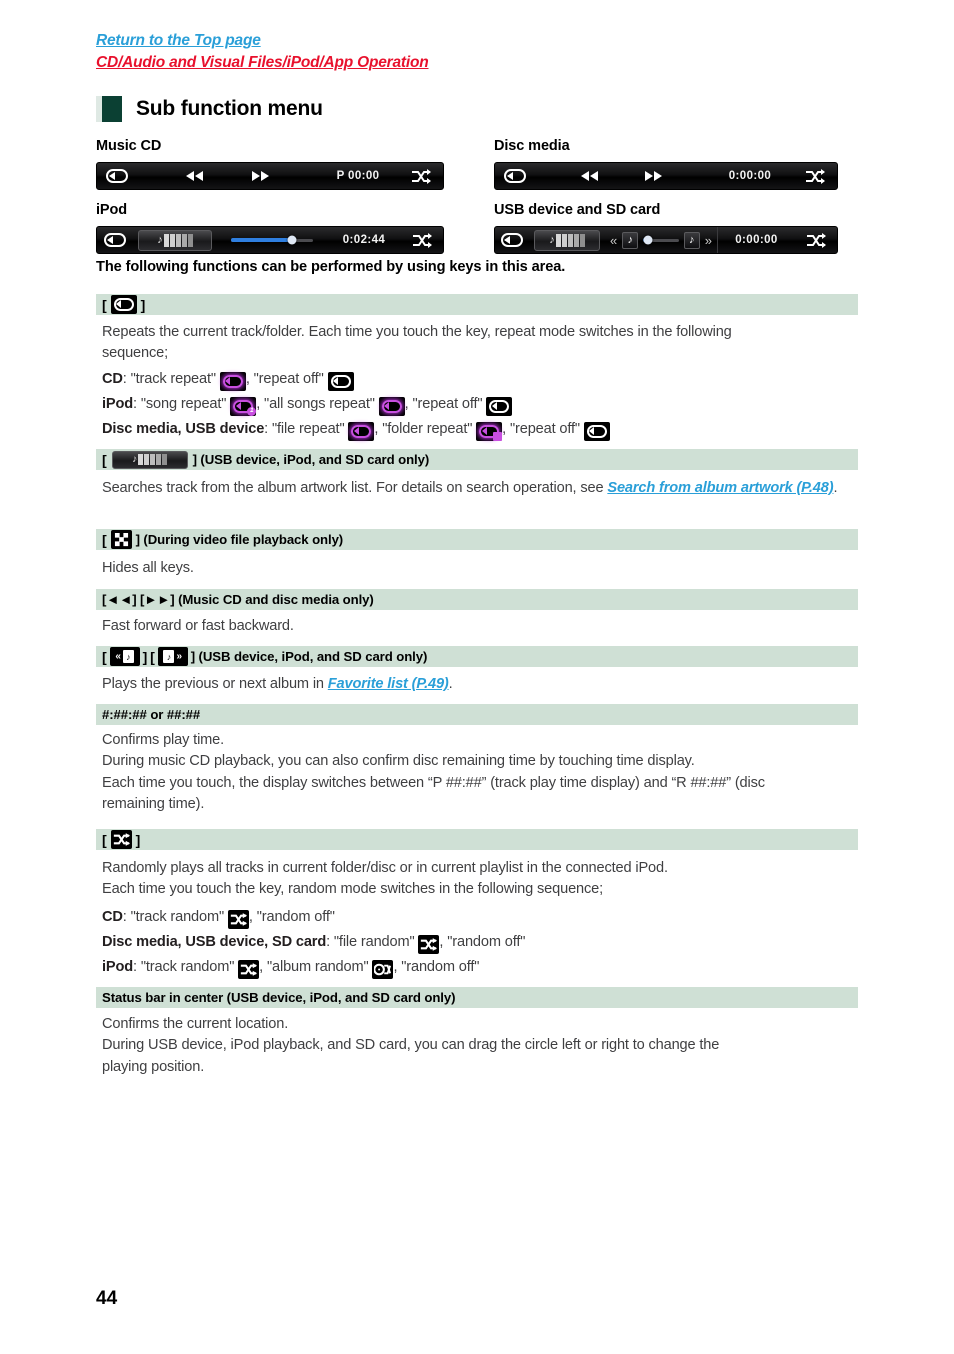  What do you see at coordinates (173, 917) in the screenshot?
I see `random-cd-text-a: : "track random"` at bounding box center [173, 917].